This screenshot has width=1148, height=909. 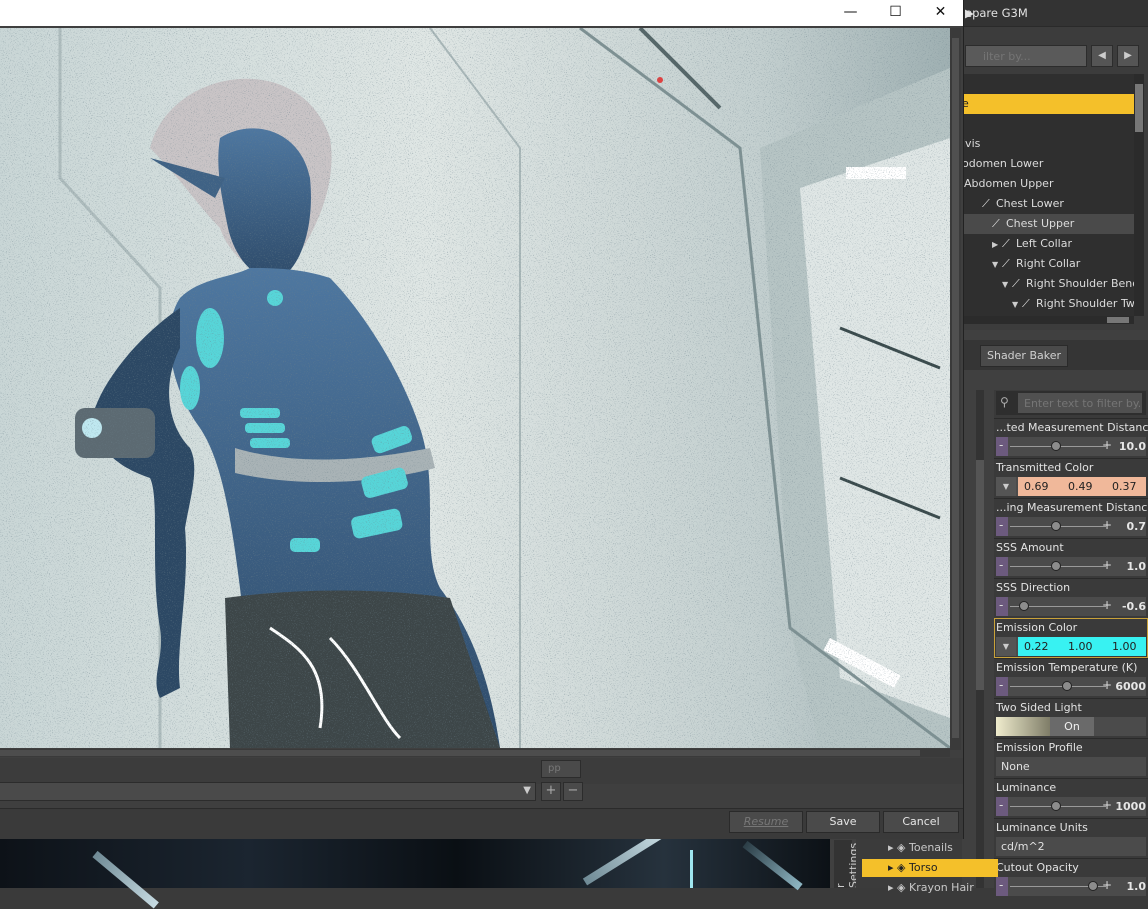 I want to click on color-picker: ▼ 0.22 1.00 1.00, so click(x=1071, y=646).